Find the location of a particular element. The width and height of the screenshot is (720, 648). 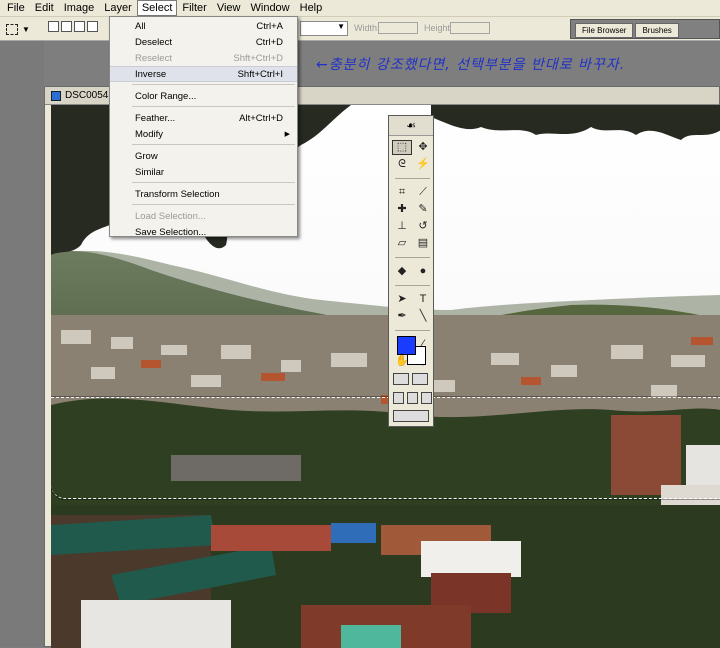

history-brush-icon: ↺ is located at coordinates (423, 226).